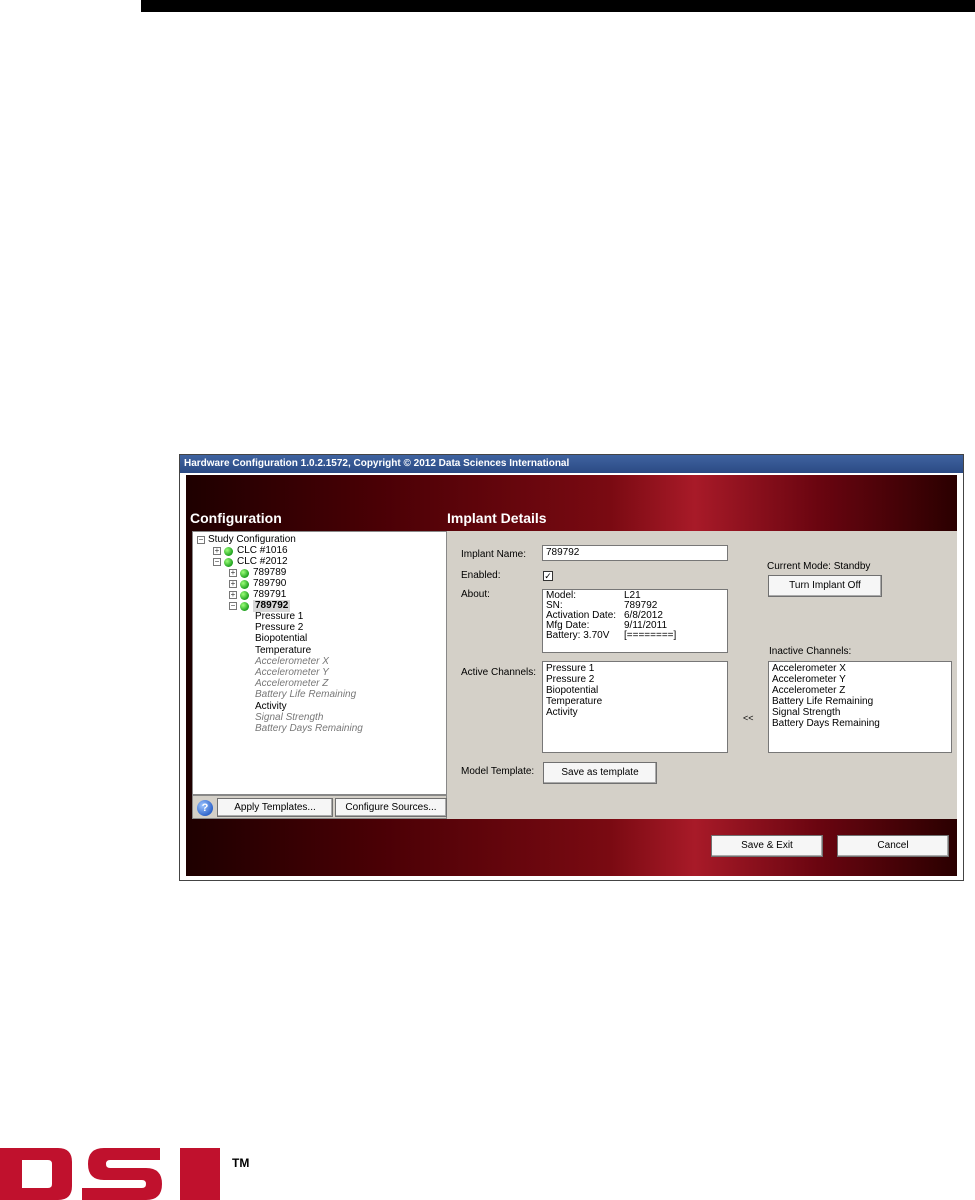  What do you see at coordinates (498, 771) in the screenshot?
I see `model-template-label: Model Template:` at bounding box center [498, 771].